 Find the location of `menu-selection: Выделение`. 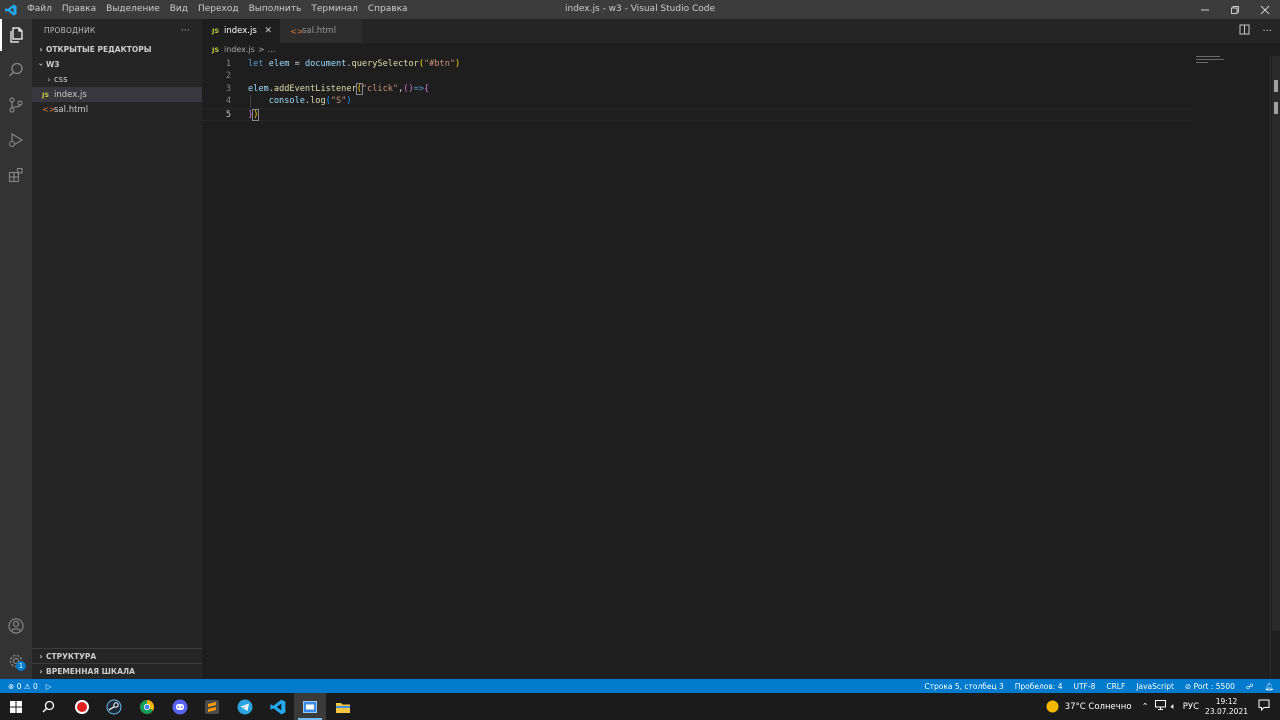

menu-selection: Выделение is located at coordinates (133, 9).